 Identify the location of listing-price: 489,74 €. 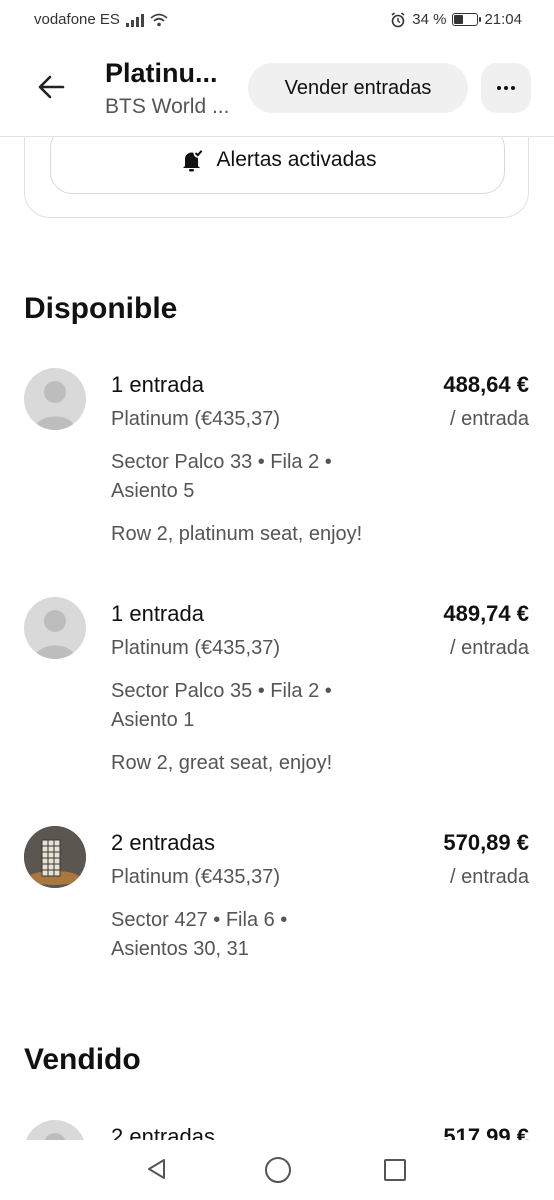
(486, 613).